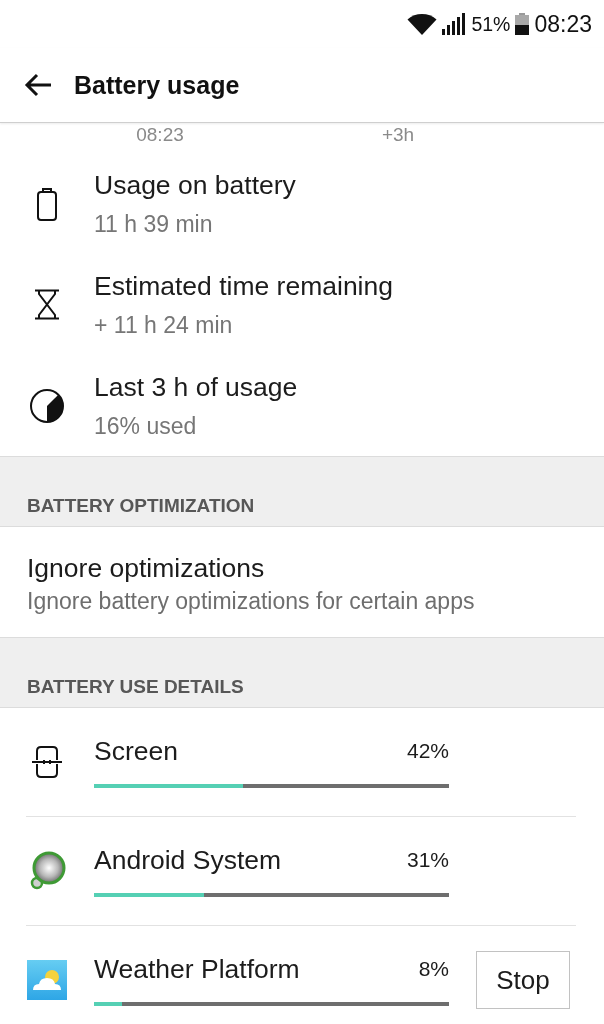  Describe the element at coordinates (398, 135) in the screenshot. I see `chart-axis-label: +3h` at that location.